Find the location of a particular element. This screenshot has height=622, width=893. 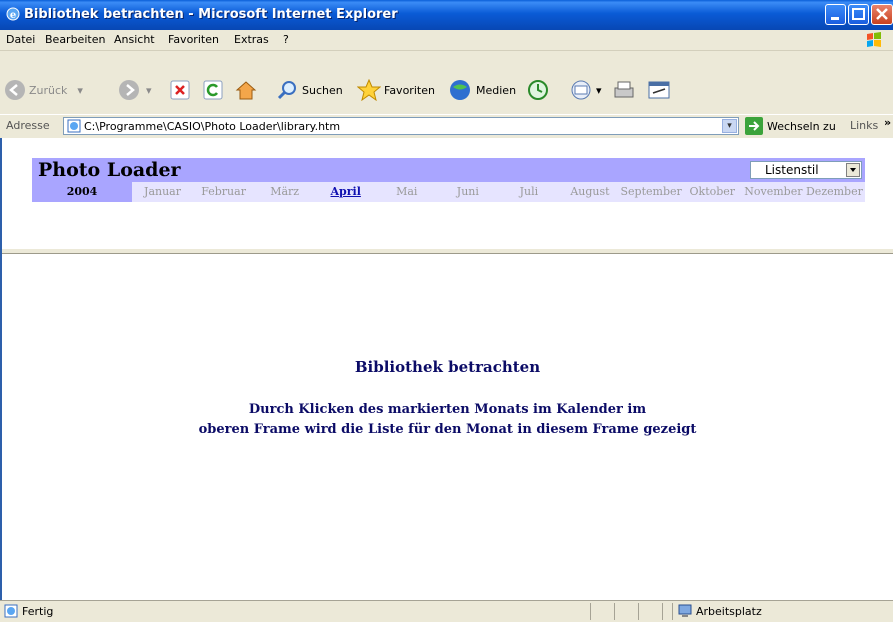

main-heading: Bibliothek betrachten is located at coordinates (447, 367).